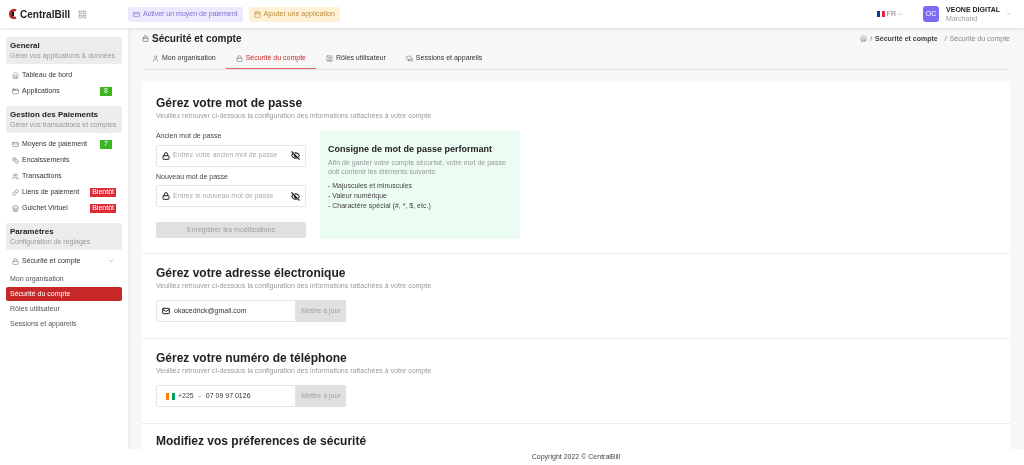 The image size is (1024, 465). What do you see at coordinates (15, 160) in the screenshot?
I see `coins-icon` at bounding box center [15, 160].